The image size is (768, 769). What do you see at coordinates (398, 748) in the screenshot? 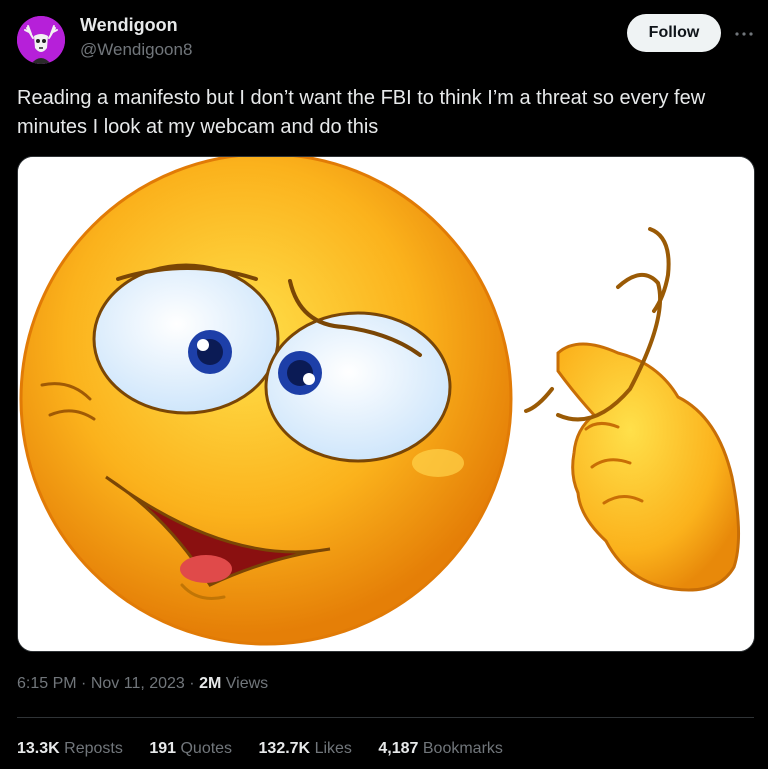
I see `bookmarks-count: 4,187` at bounding box center [398, 748].